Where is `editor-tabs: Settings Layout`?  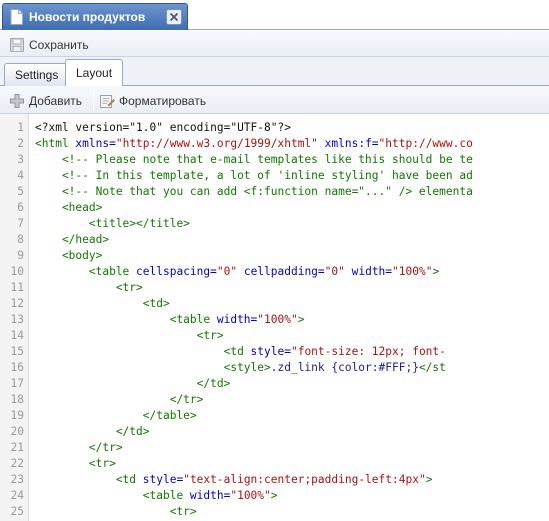 editor-tabs: Settings Layout is located at coordinates (274, 72).